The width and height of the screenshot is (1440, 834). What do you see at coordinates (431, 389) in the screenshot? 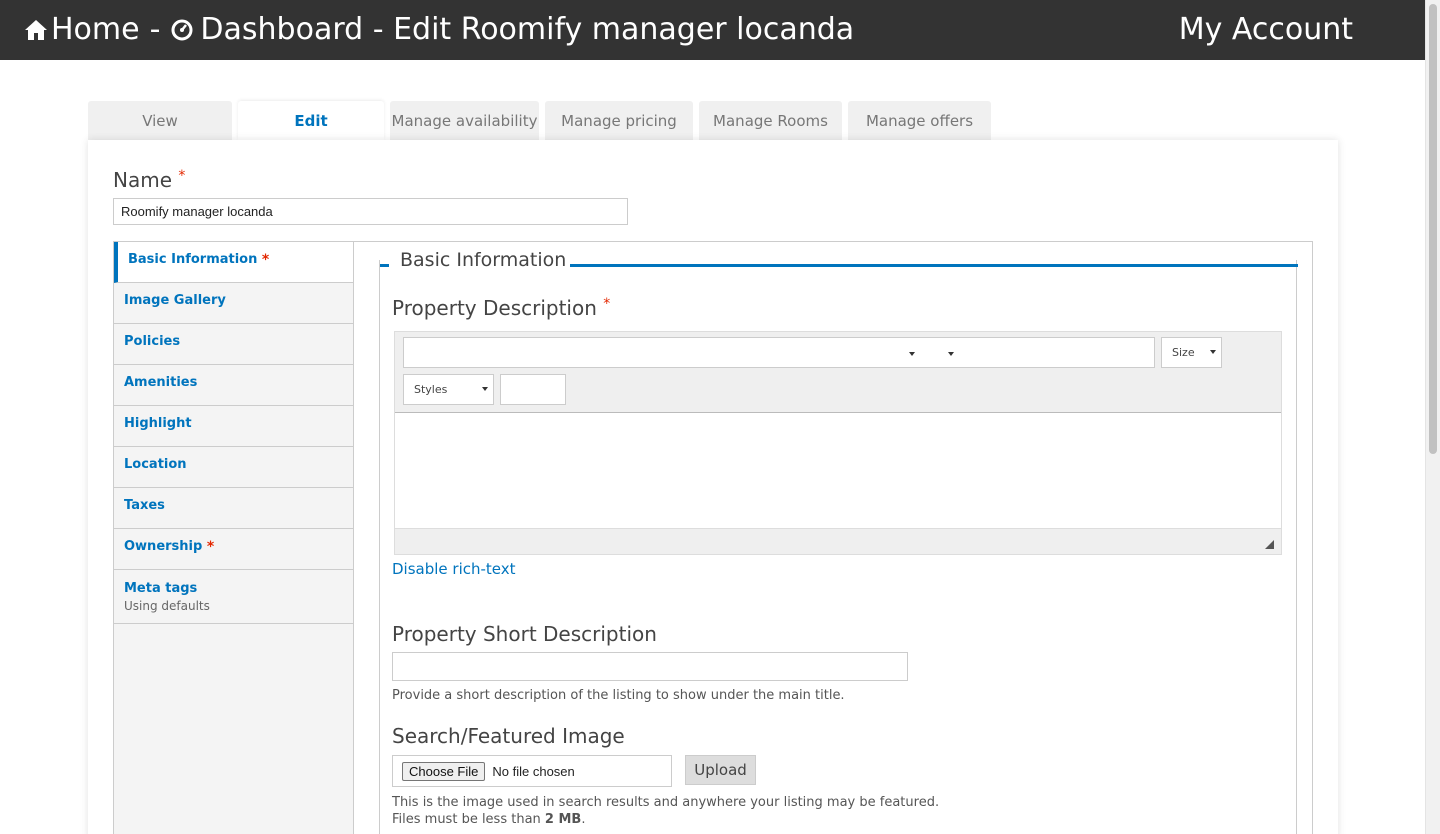
I see `styles-label: Styles` at bounding box center [431, 389].